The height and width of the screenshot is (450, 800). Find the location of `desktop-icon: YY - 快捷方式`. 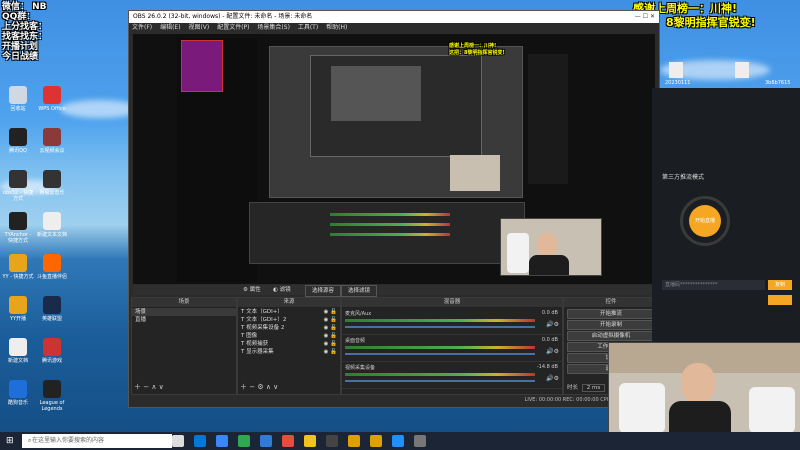

desktop-icon: YY - 快捷方式 is located at coordinates (18, 267).